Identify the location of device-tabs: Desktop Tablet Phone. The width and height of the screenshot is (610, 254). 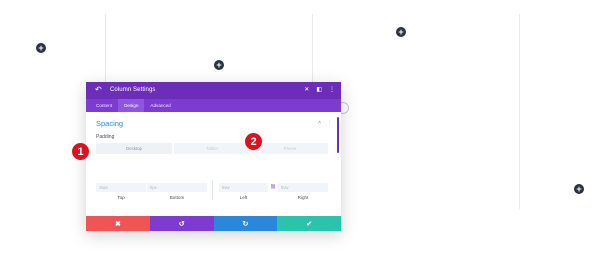
(212, 148).